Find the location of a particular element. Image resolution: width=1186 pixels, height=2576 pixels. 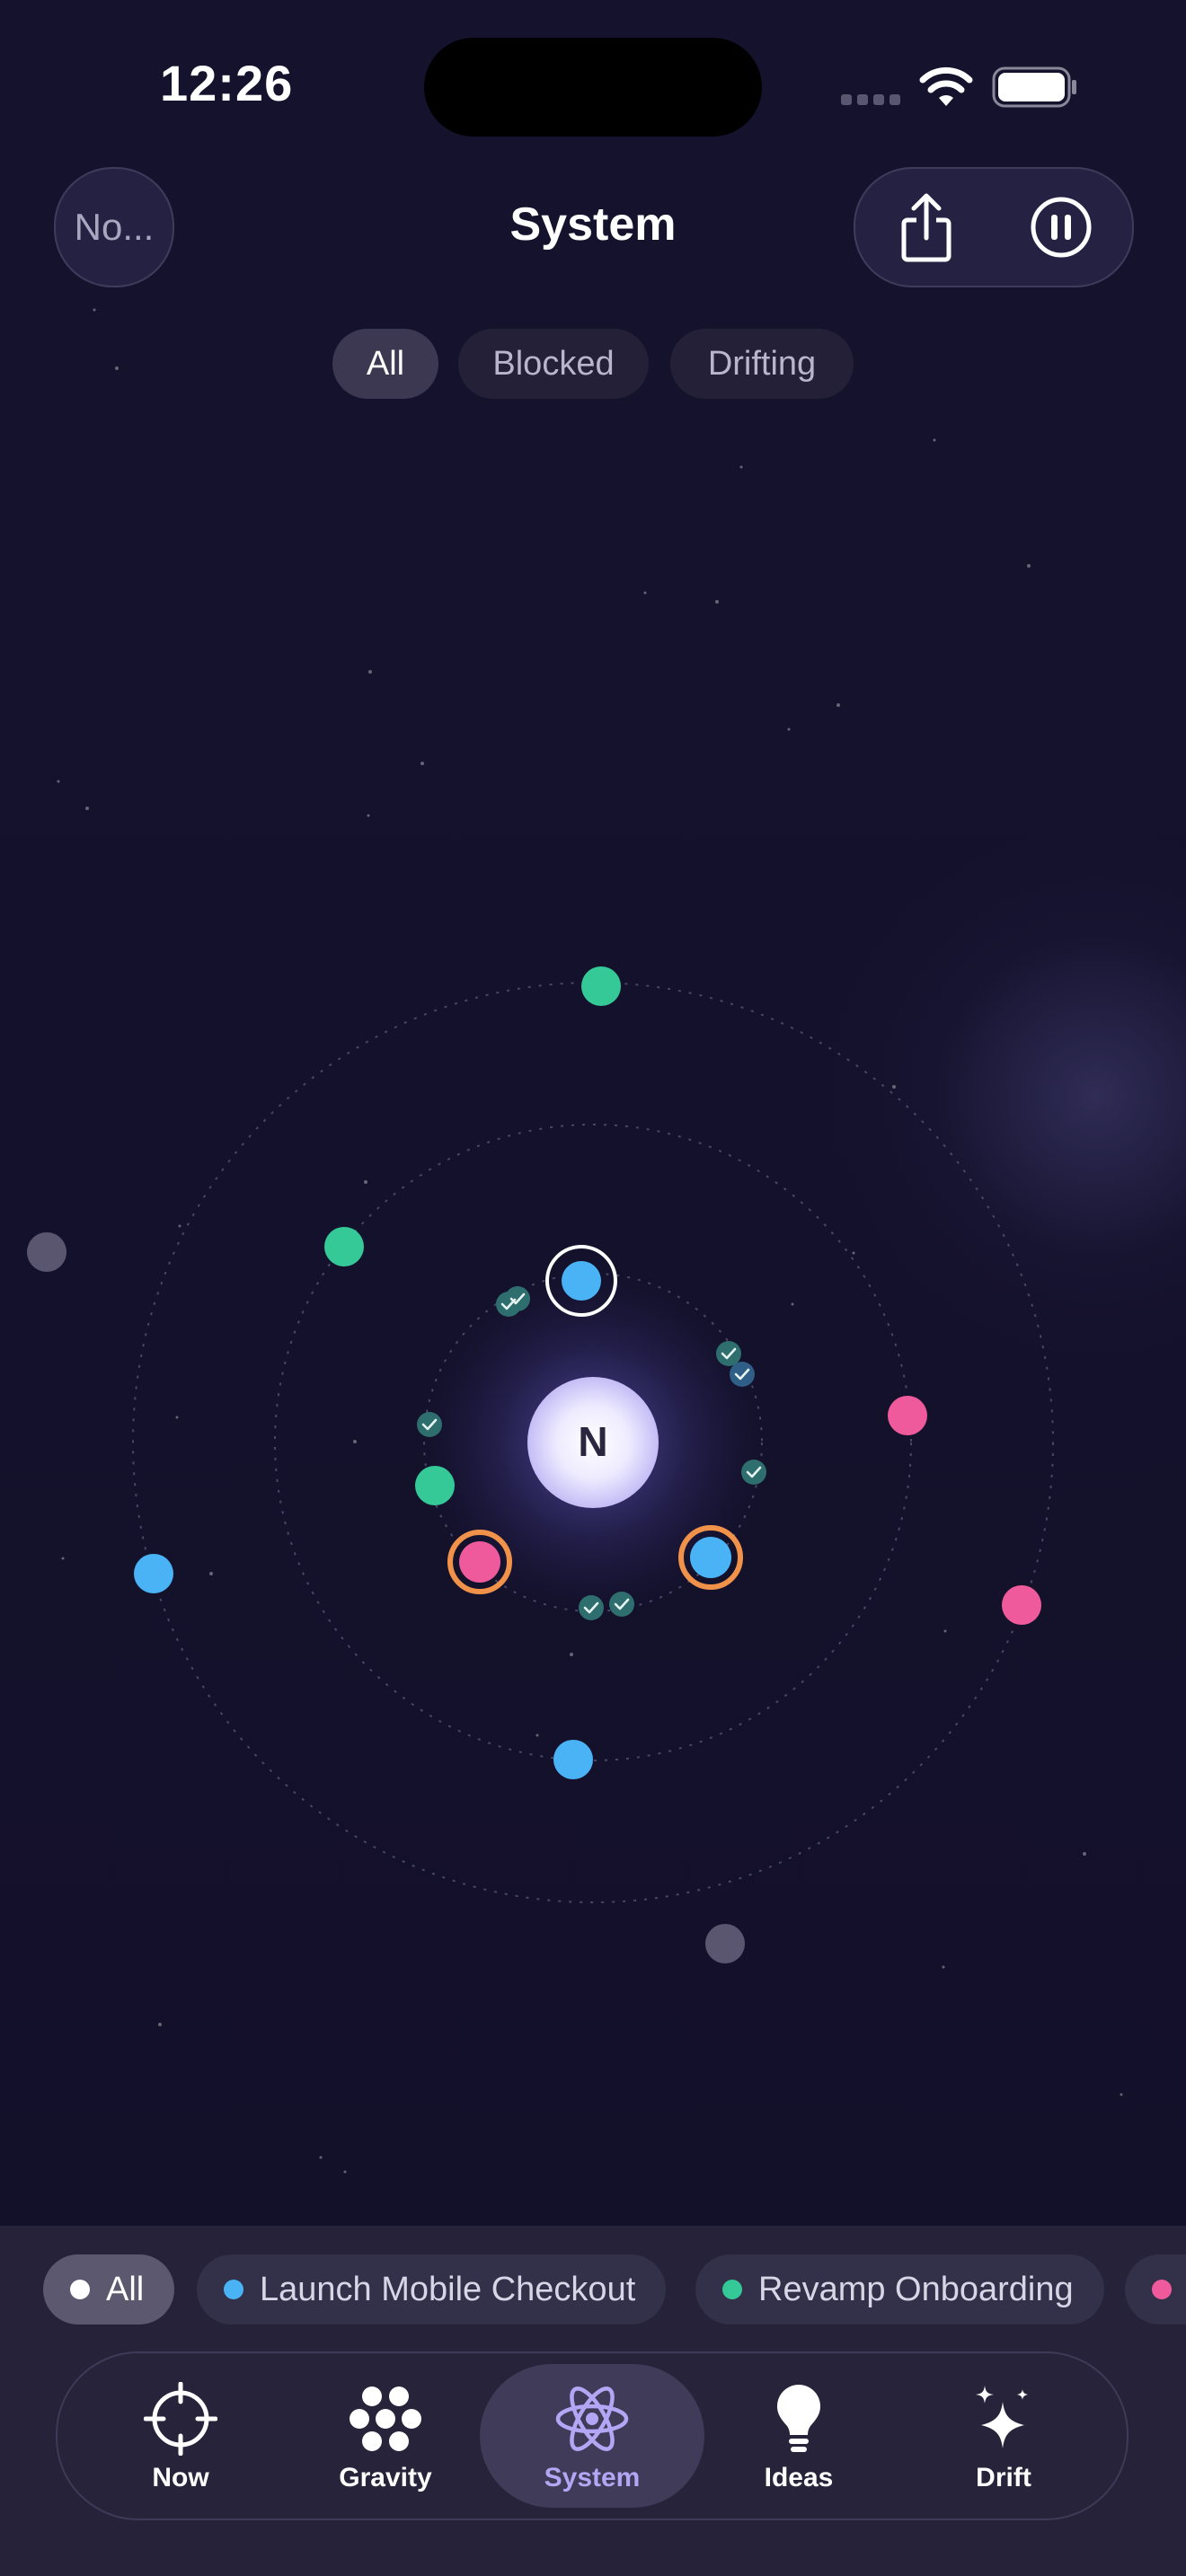

filter-segment: All Blocked Drifting is located at coordinates (593, 364).